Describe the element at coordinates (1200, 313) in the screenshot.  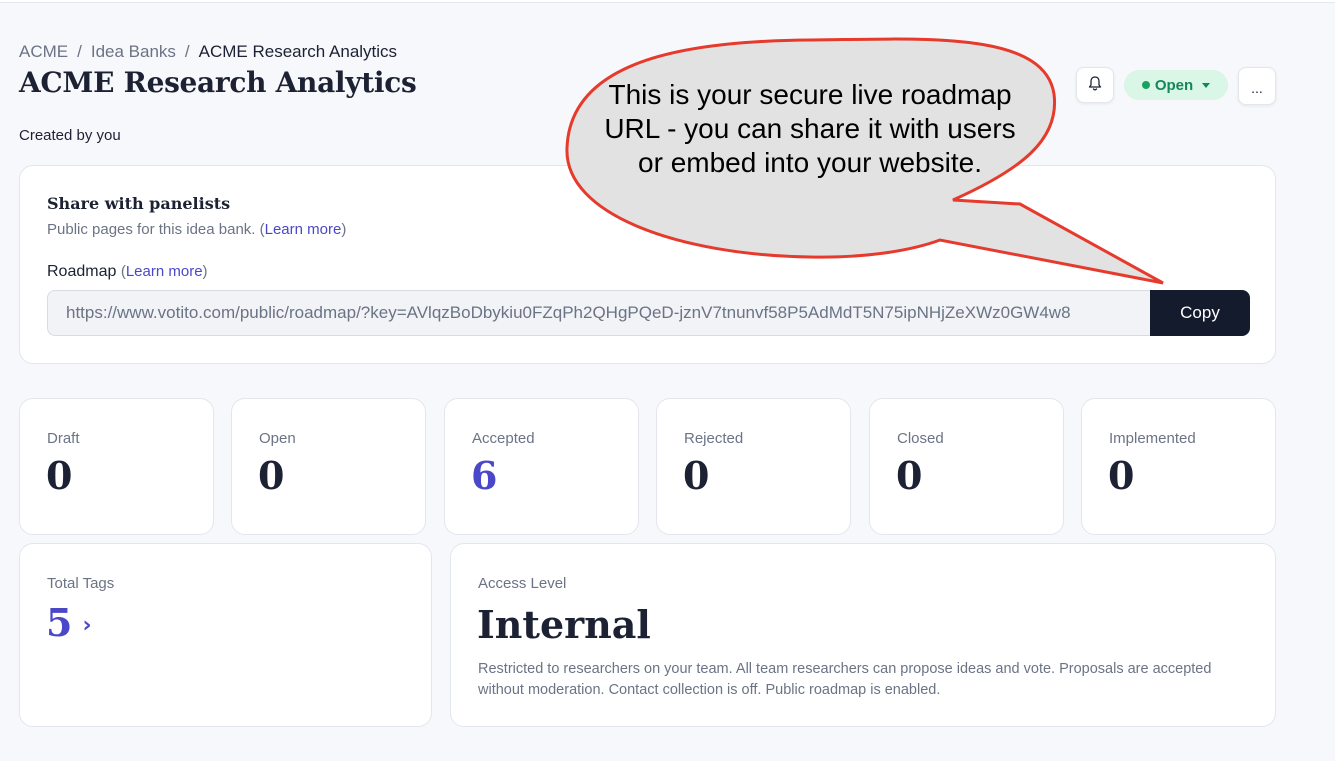
I see `copy-button: Copy` at that location.